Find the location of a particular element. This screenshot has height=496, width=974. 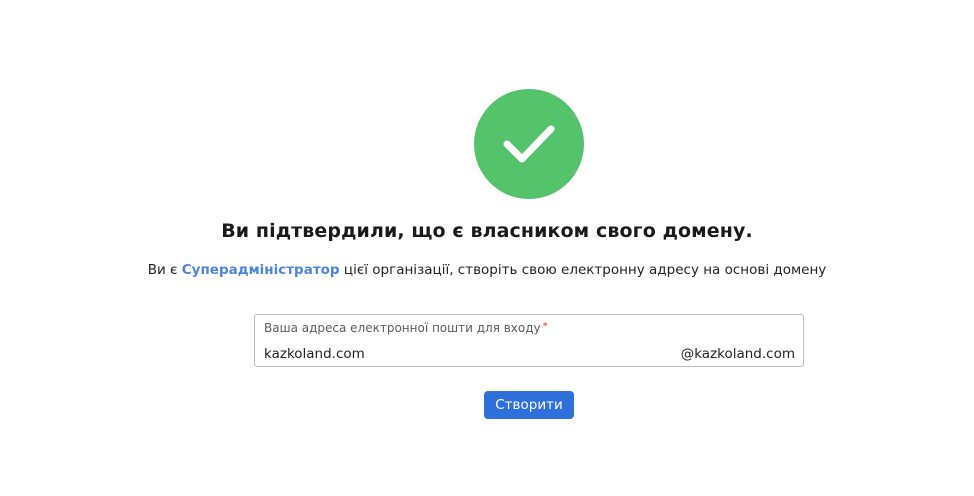

checkmark-icon is located at coordinates (529, 144).